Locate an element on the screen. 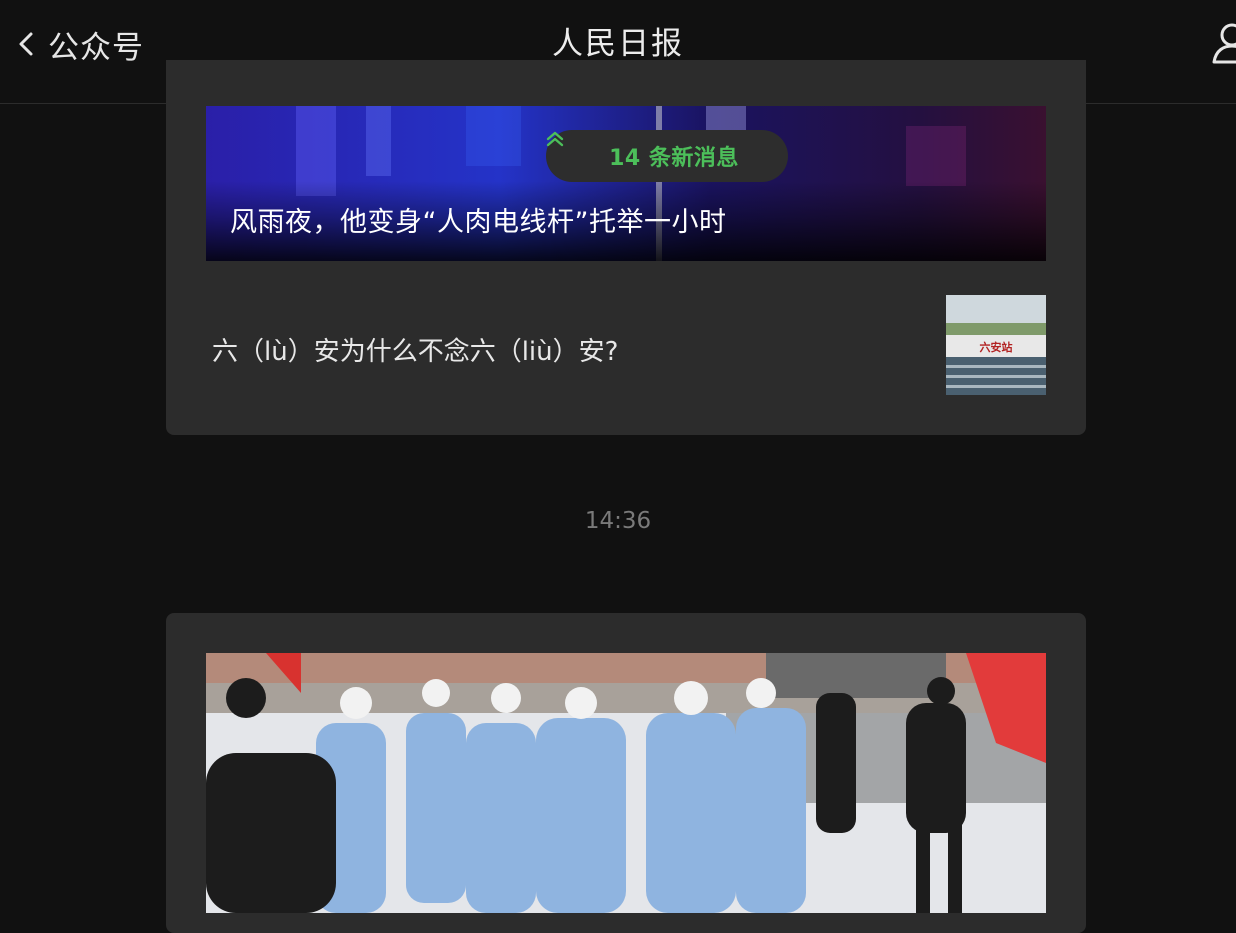 This screenshot has width=1236, height=933. message-timestamp: 14:36 is located at coordinates (618, 521).